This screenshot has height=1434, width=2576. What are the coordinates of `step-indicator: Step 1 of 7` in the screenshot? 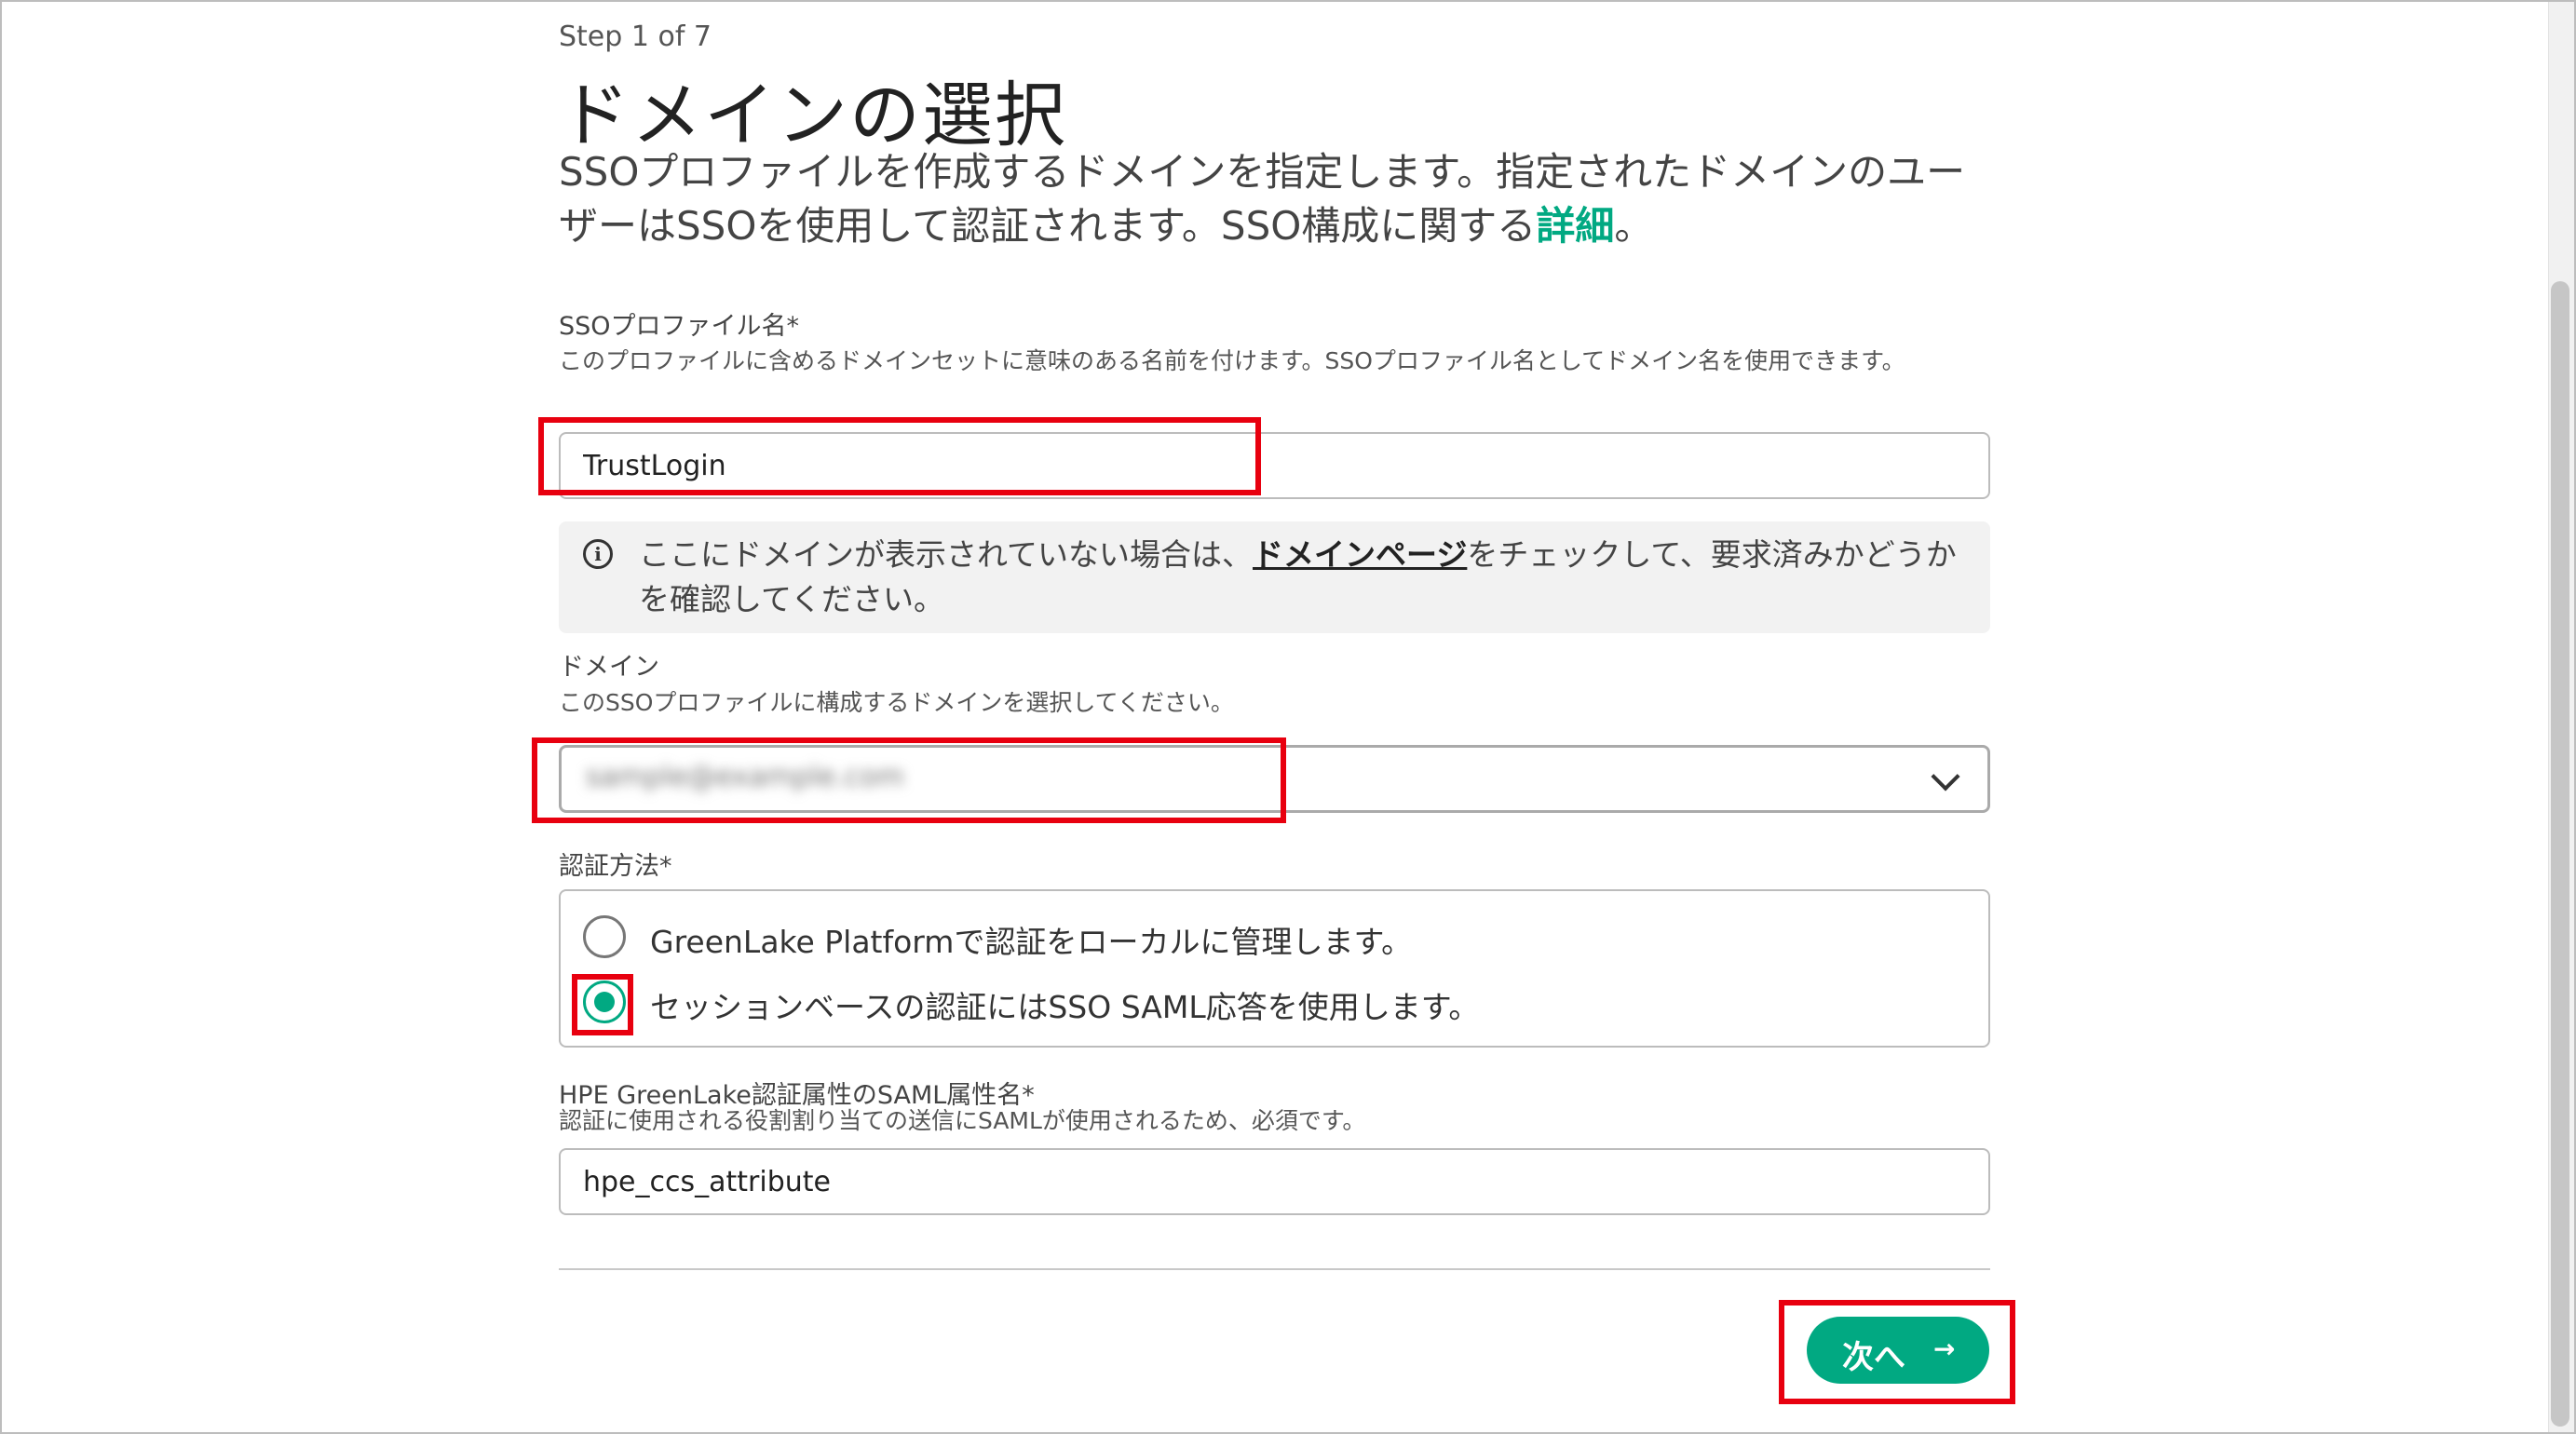 It's located at (635, 37).